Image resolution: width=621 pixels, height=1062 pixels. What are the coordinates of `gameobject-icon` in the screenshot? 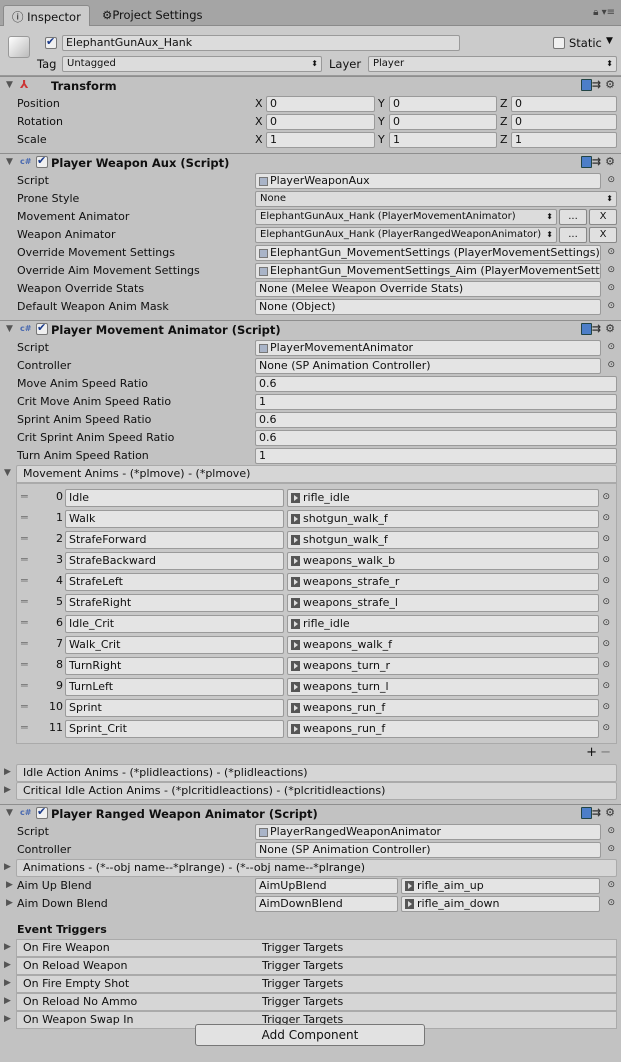 It's located at (19, 47).